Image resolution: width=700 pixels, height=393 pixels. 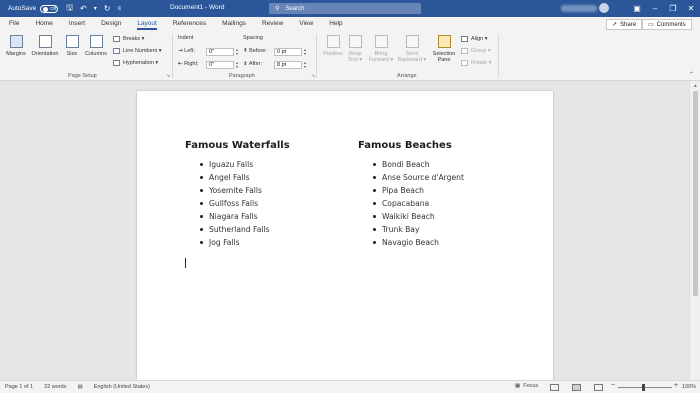 I want to click on comments-button: ▭ Comments, so click(x=667, y=24).